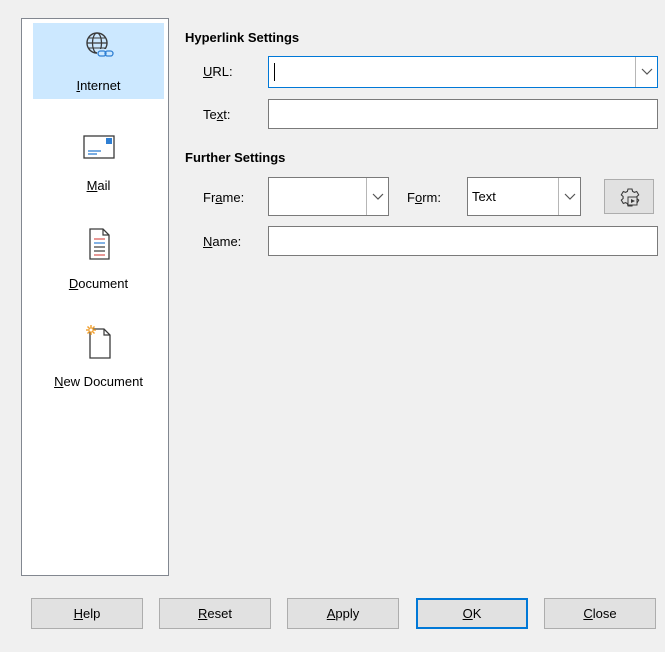 This screenshot has width=665, height=652. What do you see at coordinates (98, 283) in the screenshot?
I see `sidebar-item-label: Document` at bounding box center [98, 283].